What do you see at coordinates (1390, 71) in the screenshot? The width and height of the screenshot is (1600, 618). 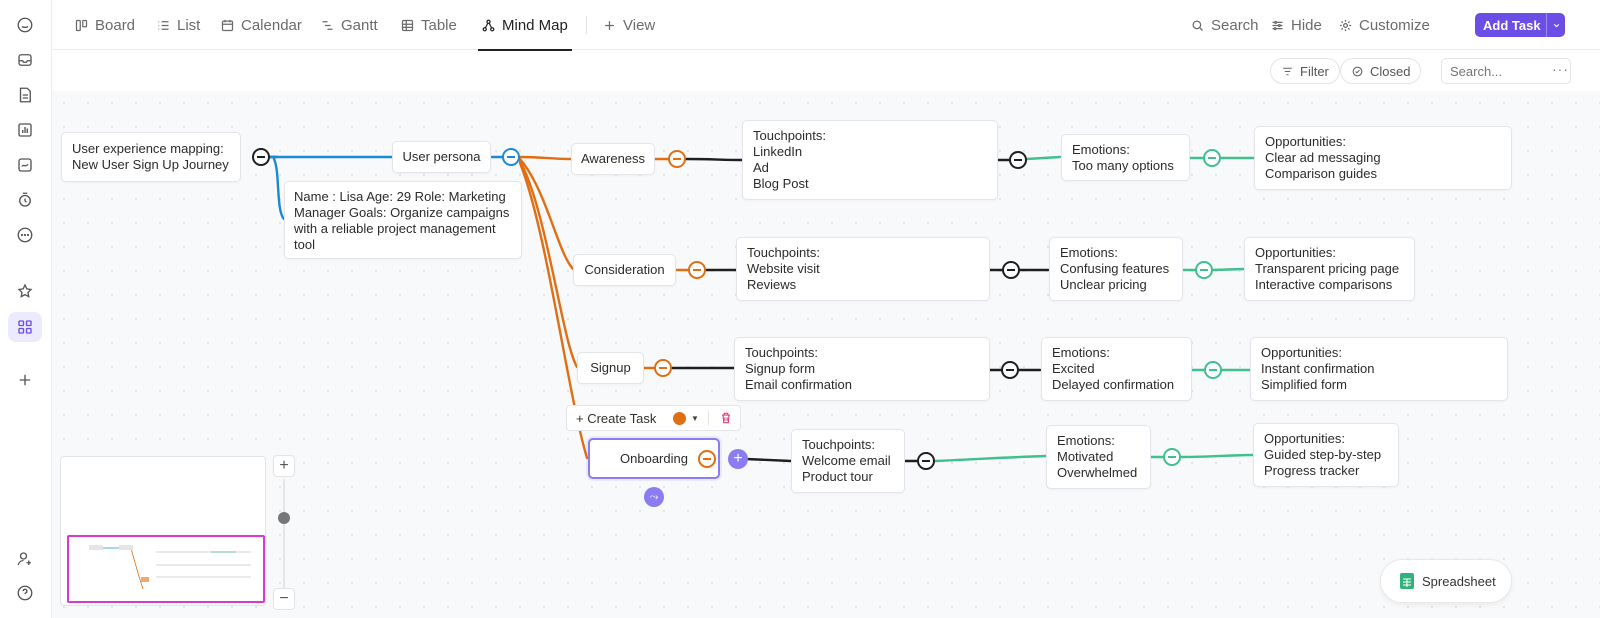 I see `closed-label: Closed` at bounding box center [1390, 71].